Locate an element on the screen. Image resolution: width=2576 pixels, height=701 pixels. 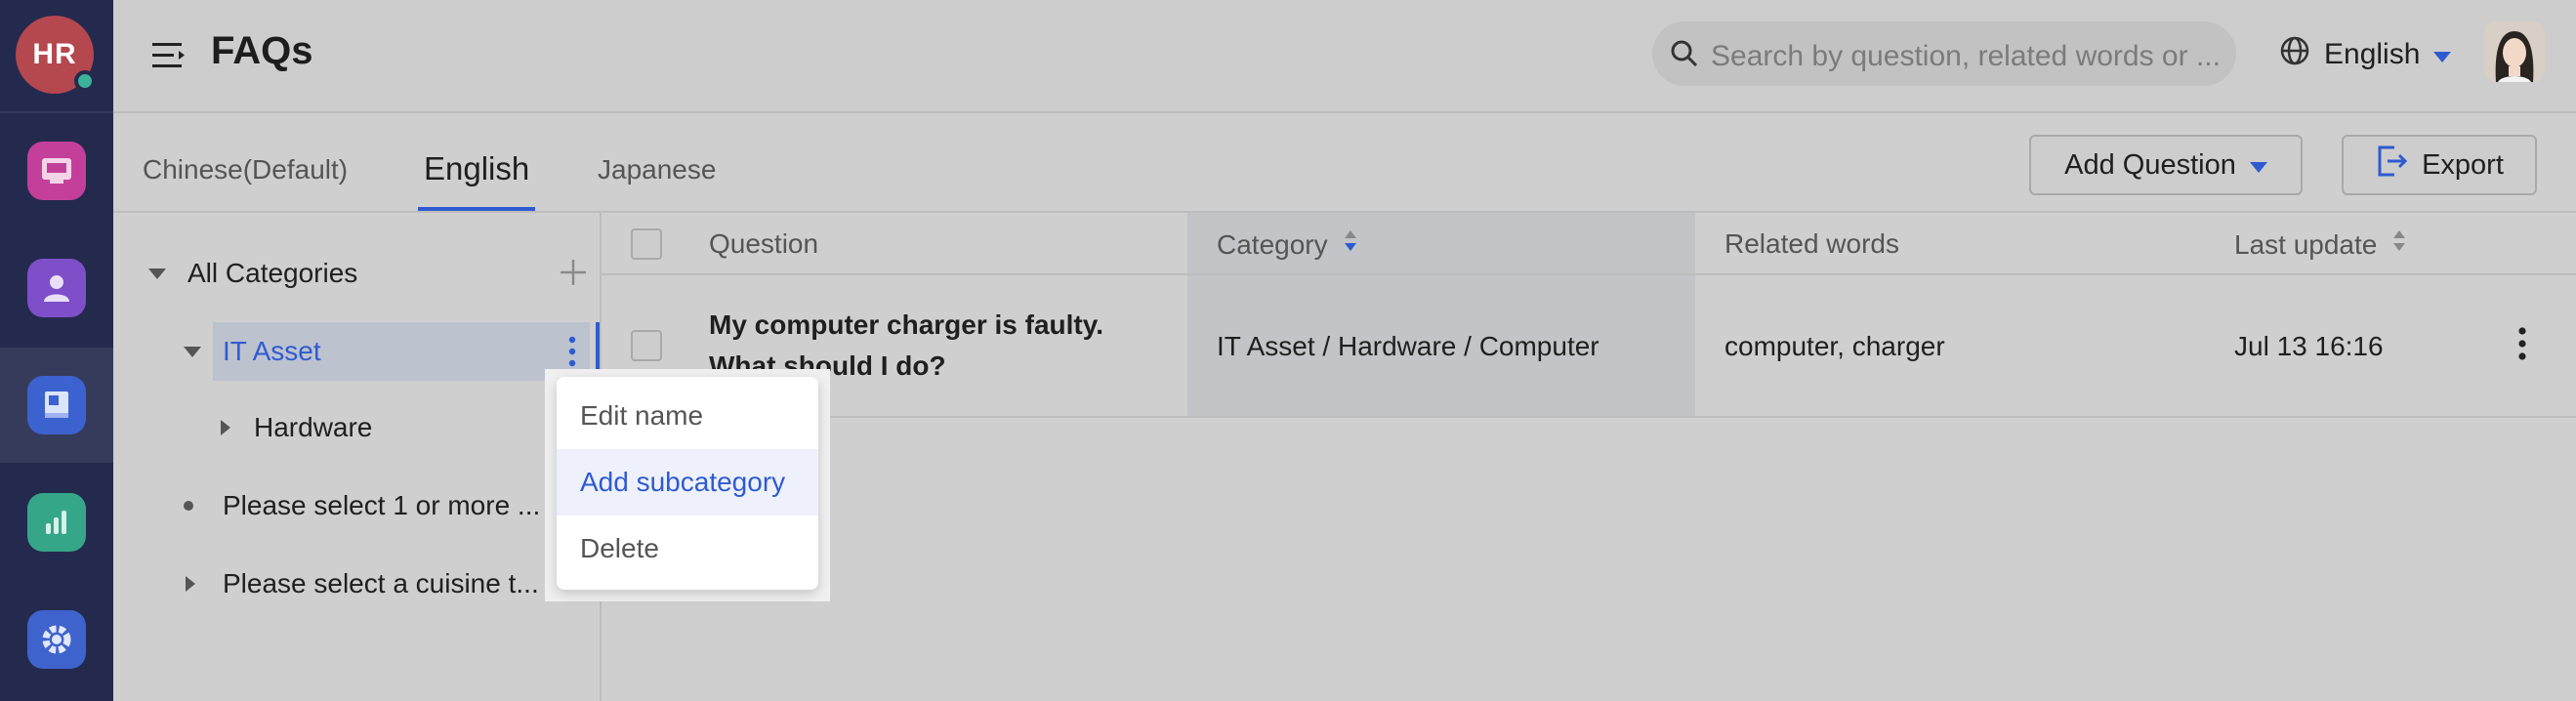
search-icon is located at coordinates (1685, 56).